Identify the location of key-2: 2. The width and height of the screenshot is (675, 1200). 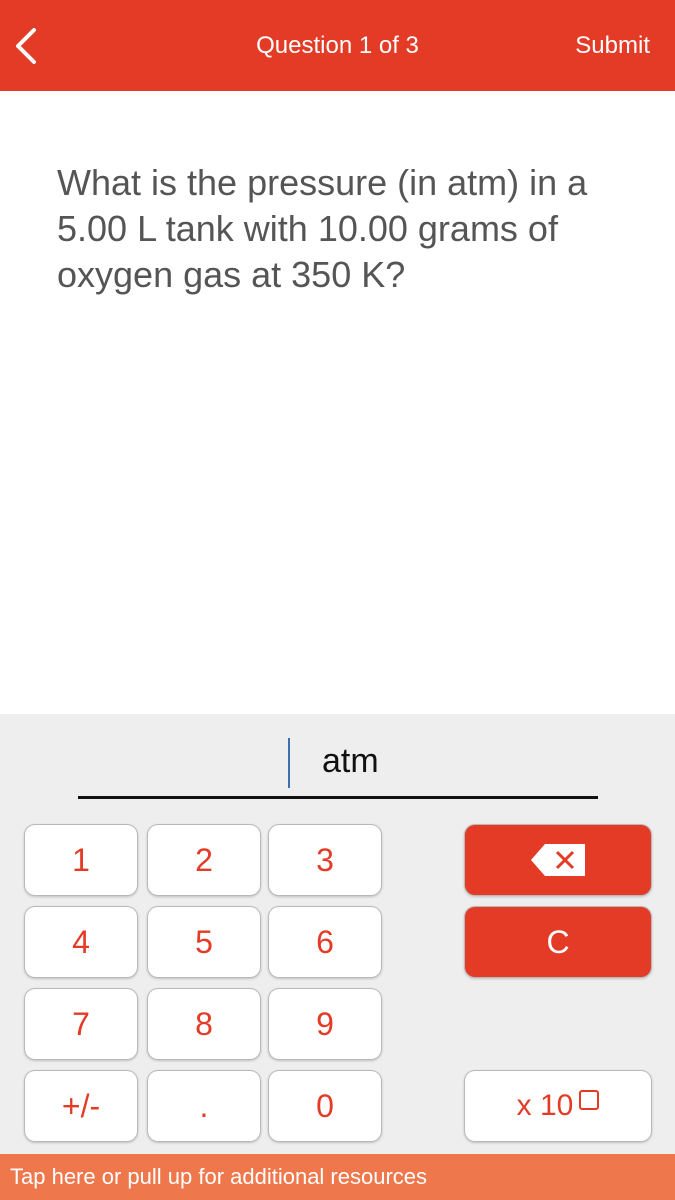
(204, 860).